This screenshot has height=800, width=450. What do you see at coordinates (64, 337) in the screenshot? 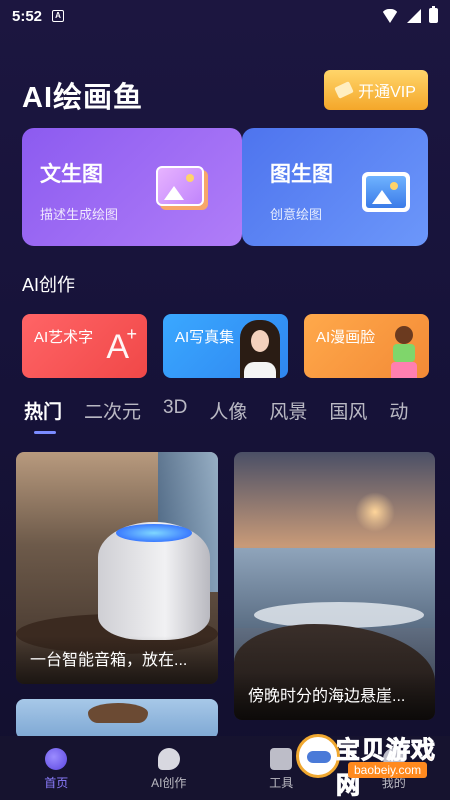
I see `ai-card-label: AI艺术字` at bounding box center [64, 337].